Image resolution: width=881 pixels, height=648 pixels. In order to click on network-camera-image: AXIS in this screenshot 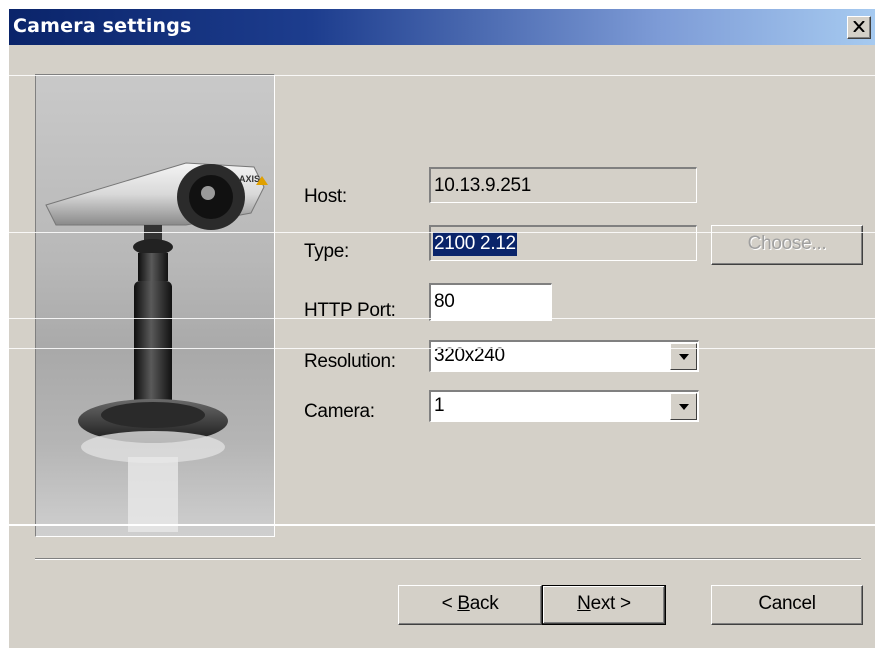, I will do `click(156, 347)`.